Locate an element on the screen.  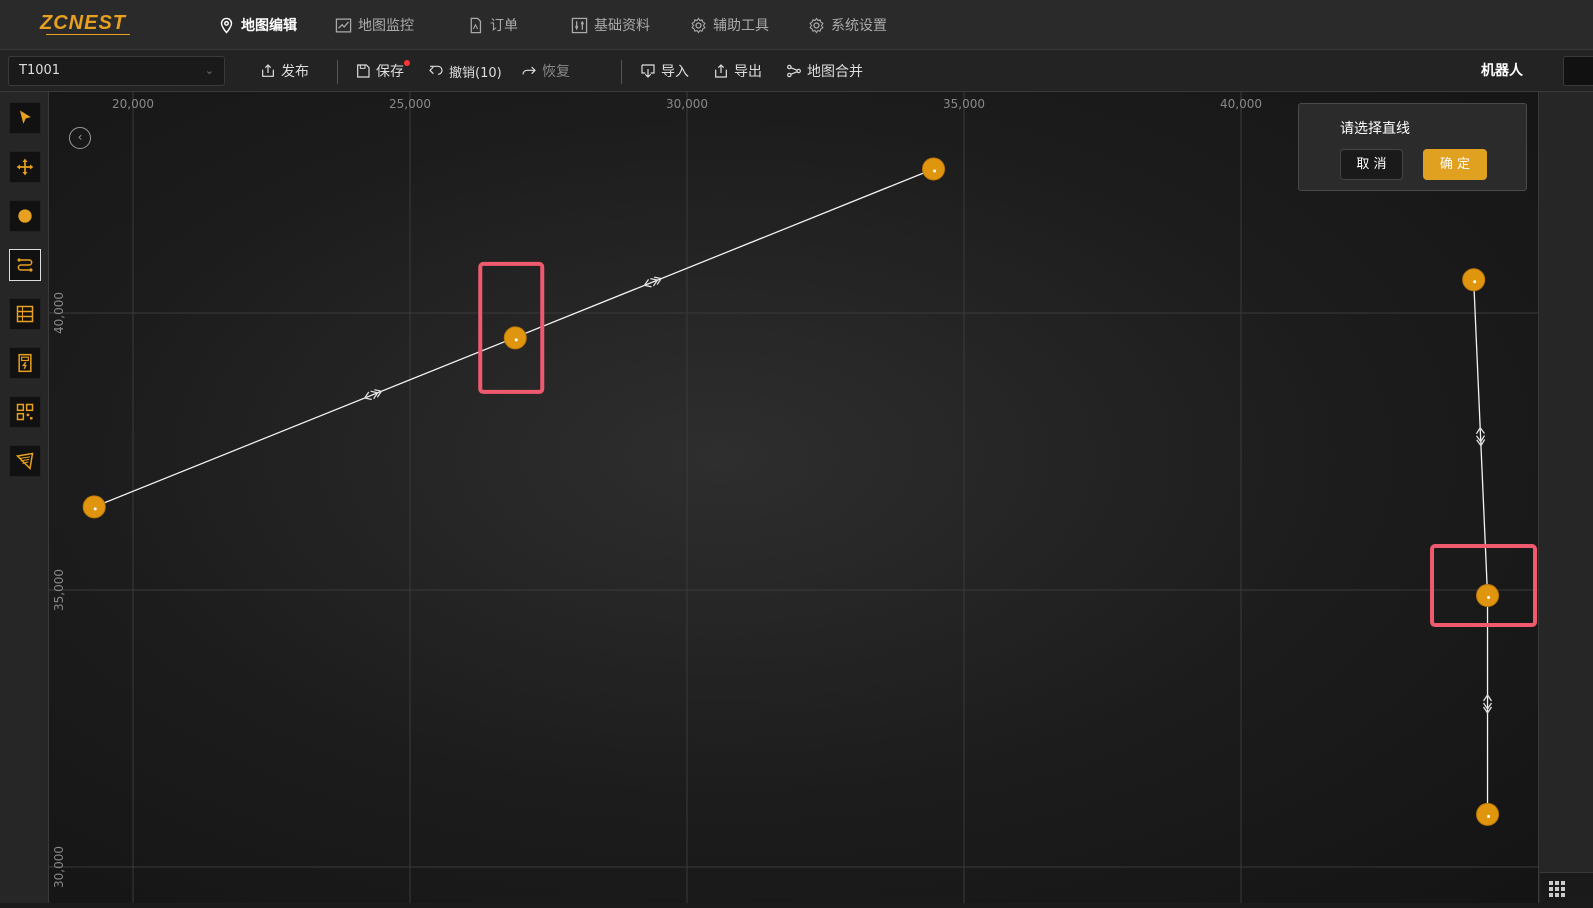
save-button: 保存 is located at coordinates (379, 71).